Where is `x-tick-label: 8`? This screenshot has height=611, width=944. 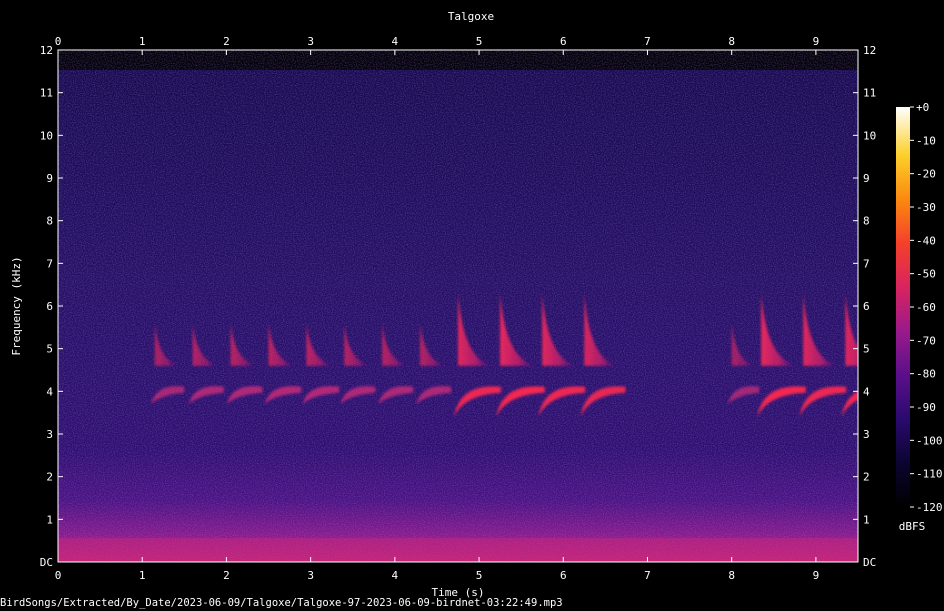
x-tick-label: 8 is located at coordinates (731, 575).